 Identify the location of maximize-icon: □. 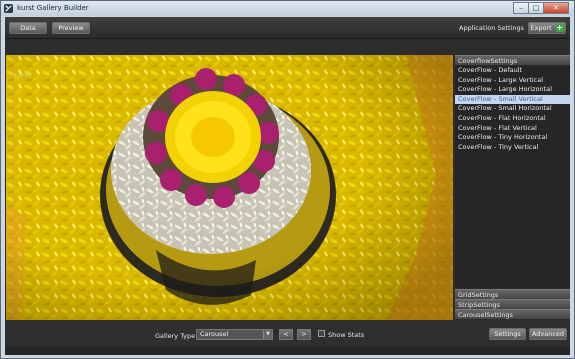
(536, 8).